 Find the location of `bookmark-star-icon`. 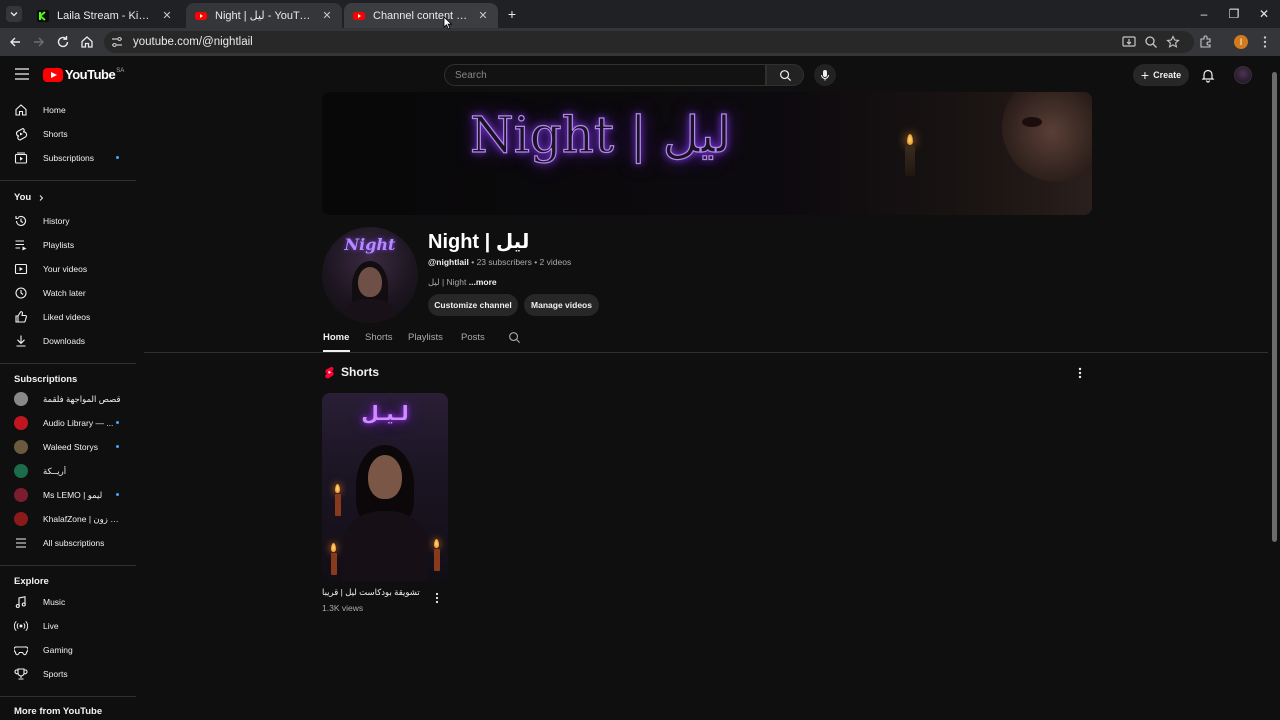

bookmark-star-icon is located at coordinates (1173, 42).